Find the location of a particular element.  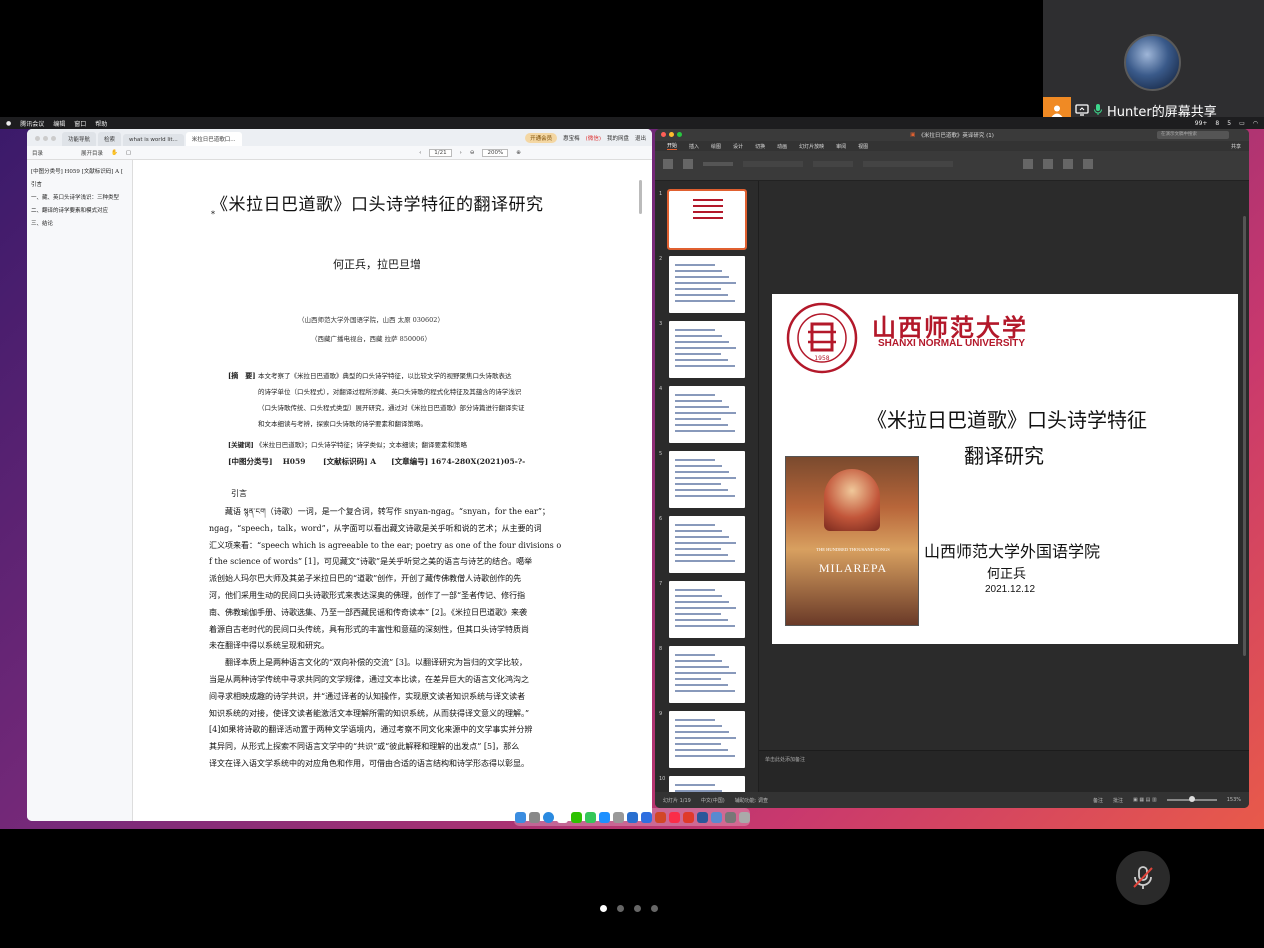

zoom-level: 200% is located at coordinates (495, 152).